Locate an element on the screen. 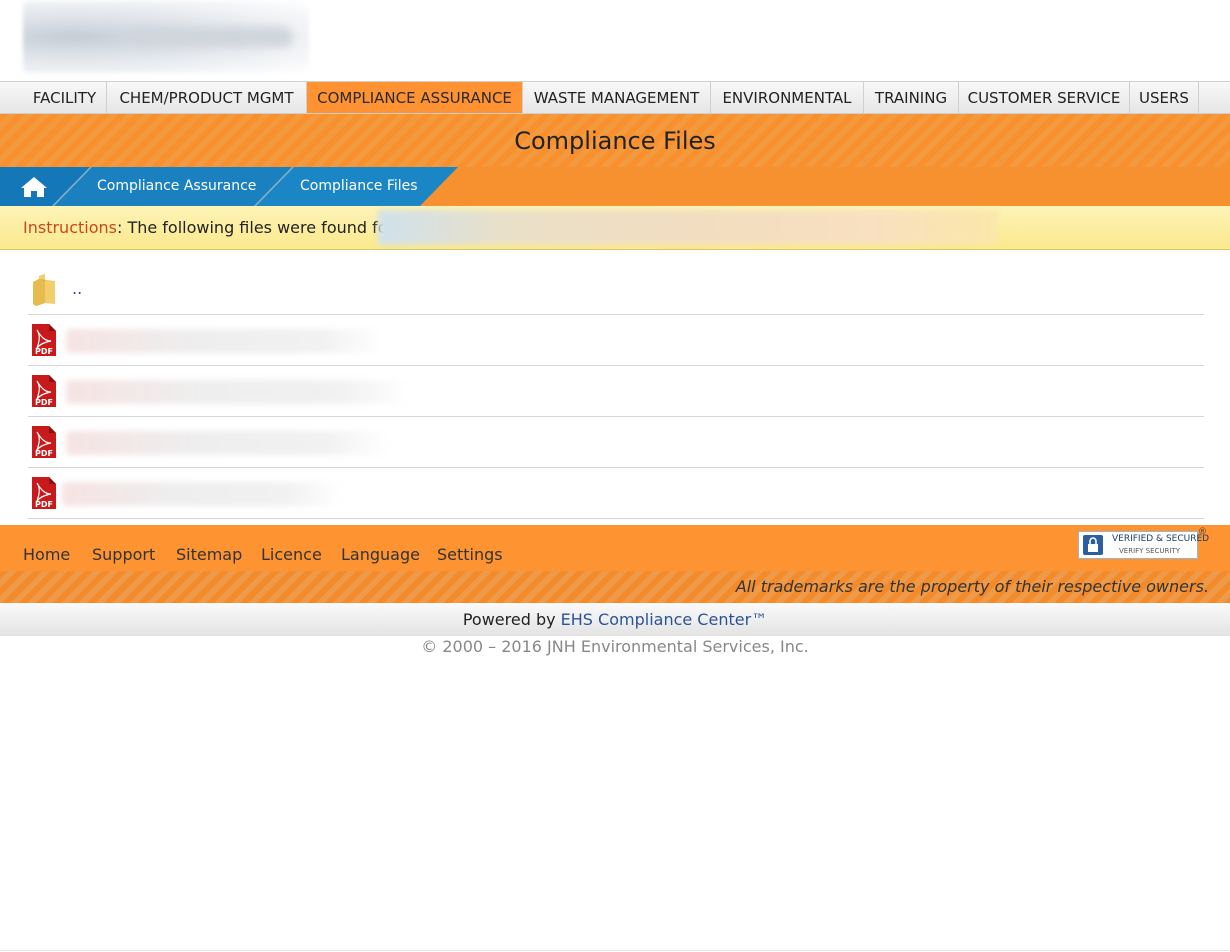 This screenshot has width=1230, height=952. breadcrumb-item-compliance-files: Compliance Files is located at coordinates (359, 186).